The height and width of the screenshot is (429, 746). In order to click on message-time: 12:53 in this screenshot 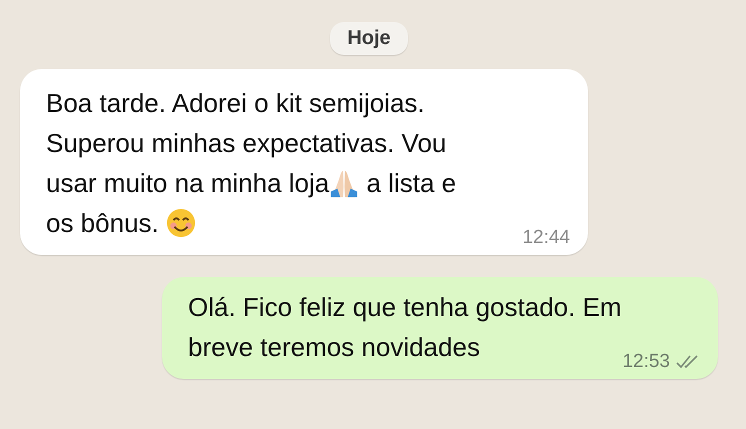, I will do `click(646, 362)`.